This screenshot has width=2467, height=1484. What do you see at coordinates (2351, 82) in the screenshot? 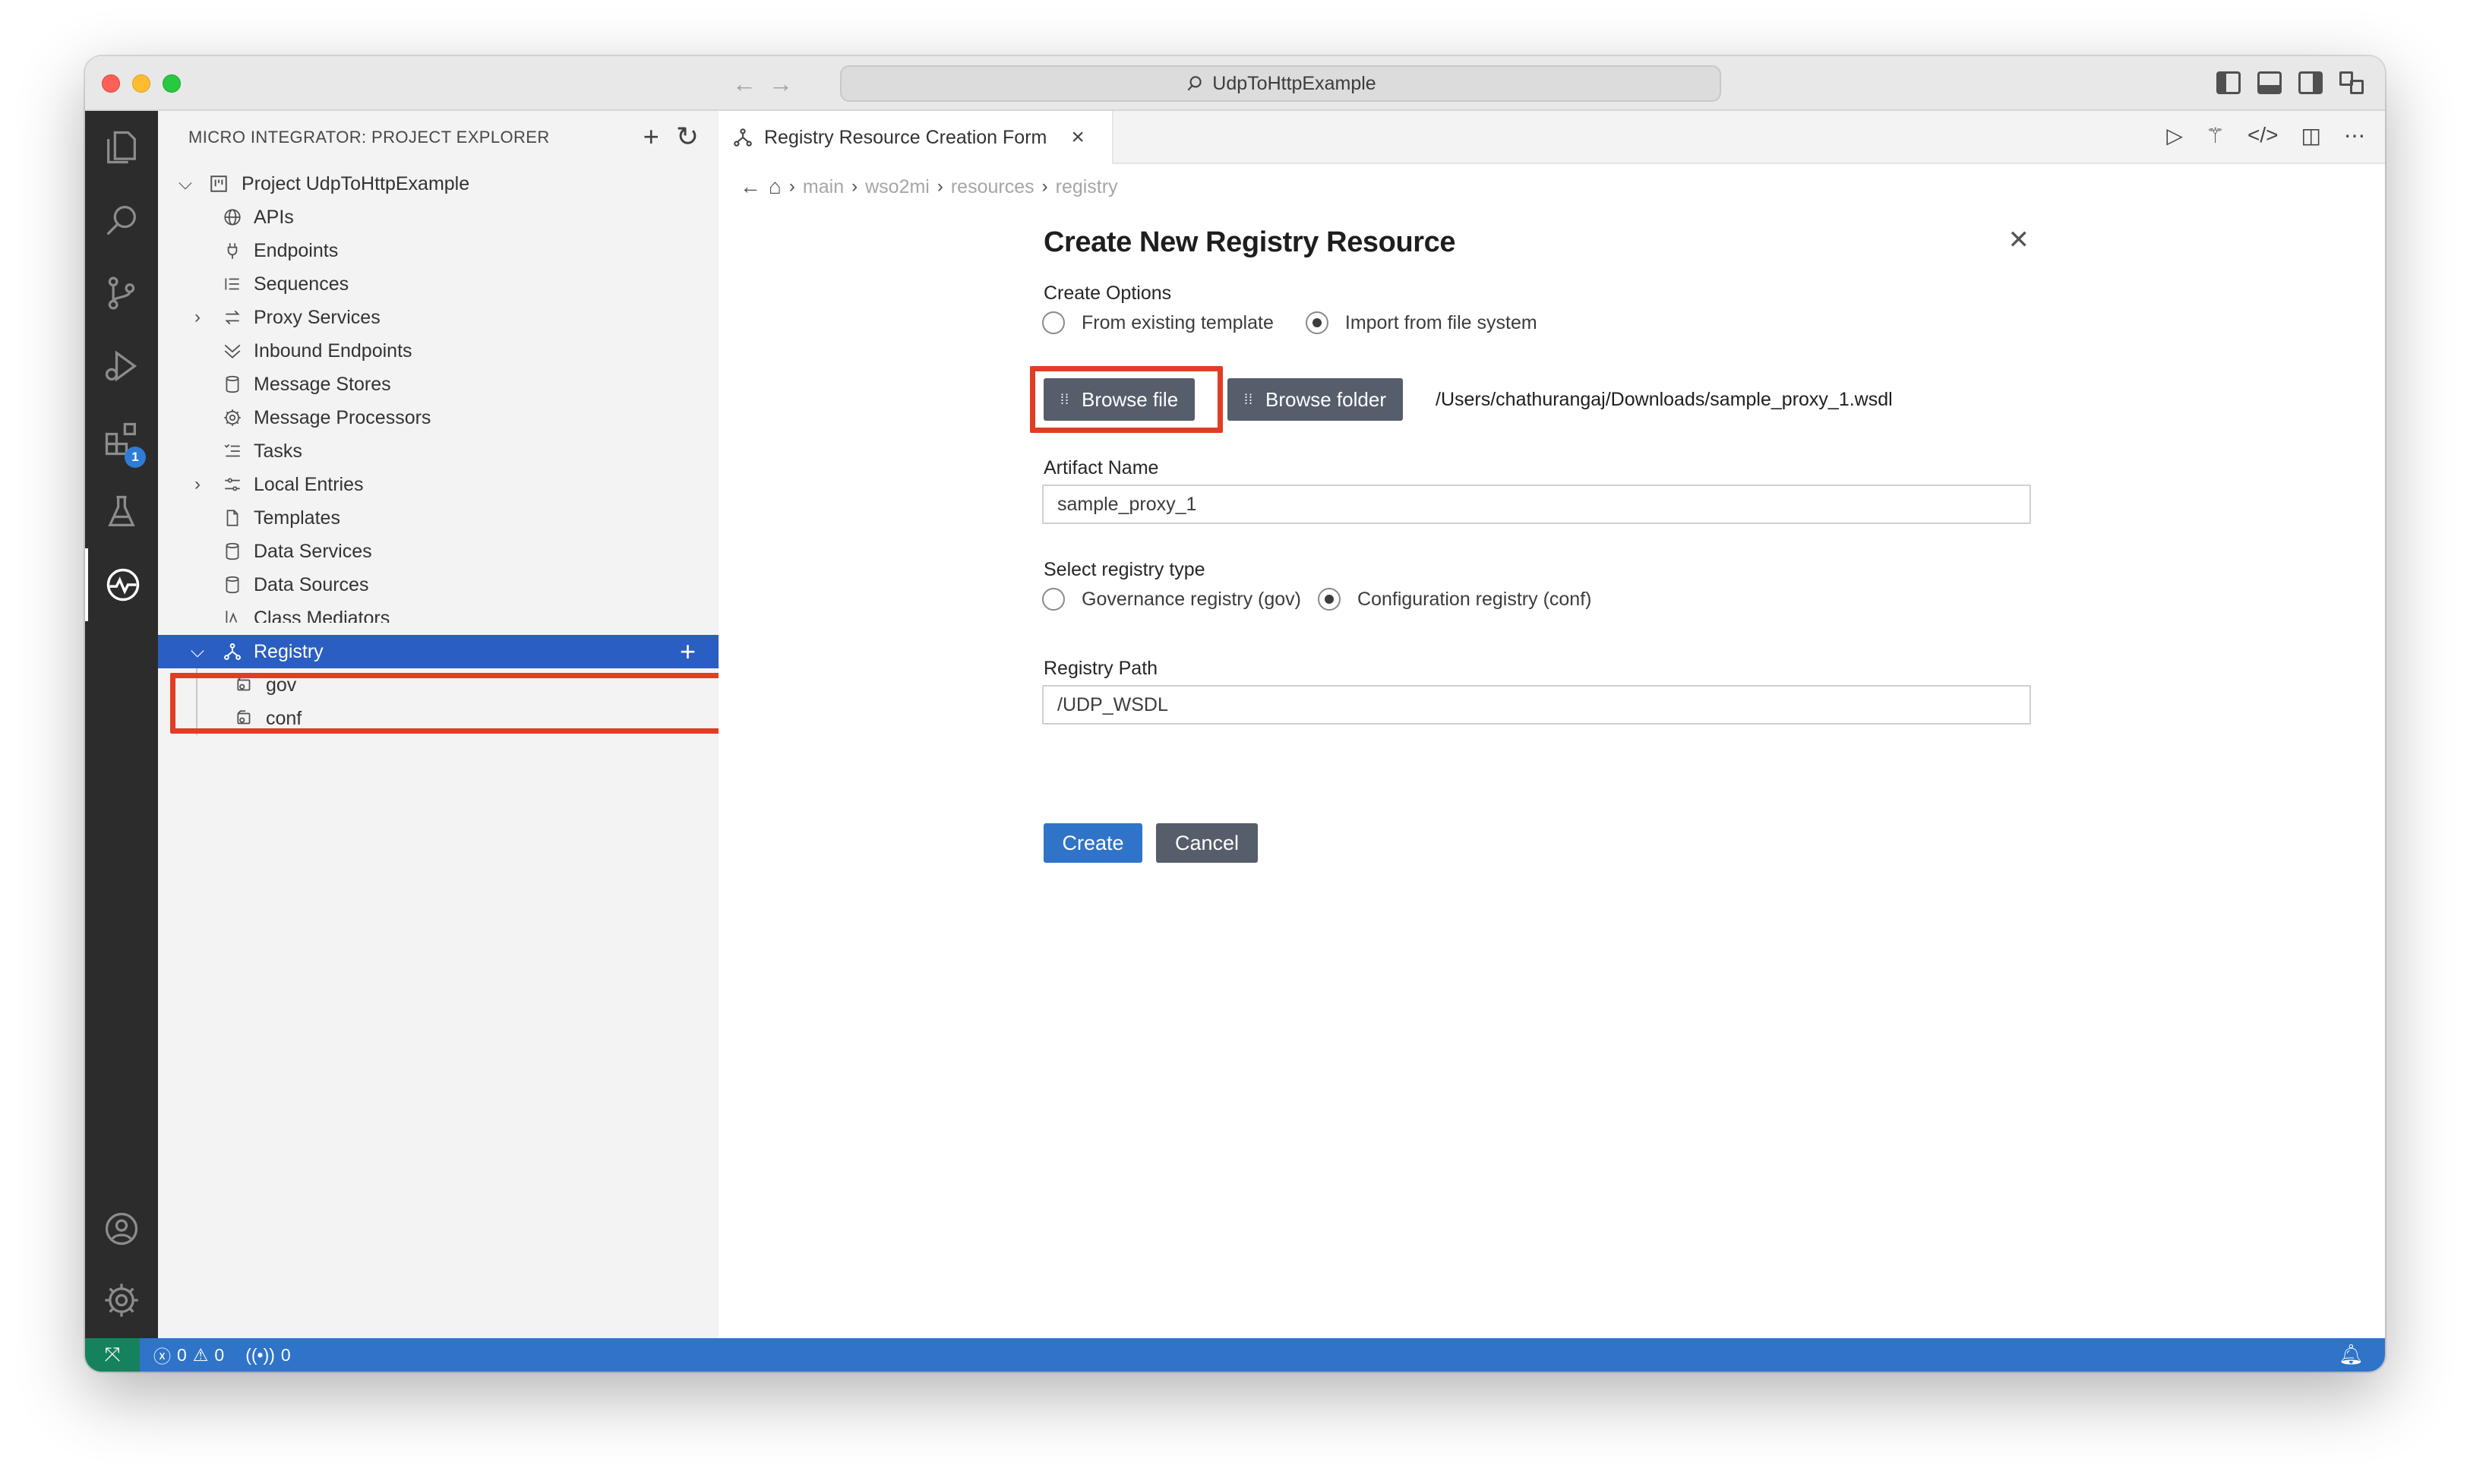
I see `customize-layout-icon` at bounding box center [2351, 82].